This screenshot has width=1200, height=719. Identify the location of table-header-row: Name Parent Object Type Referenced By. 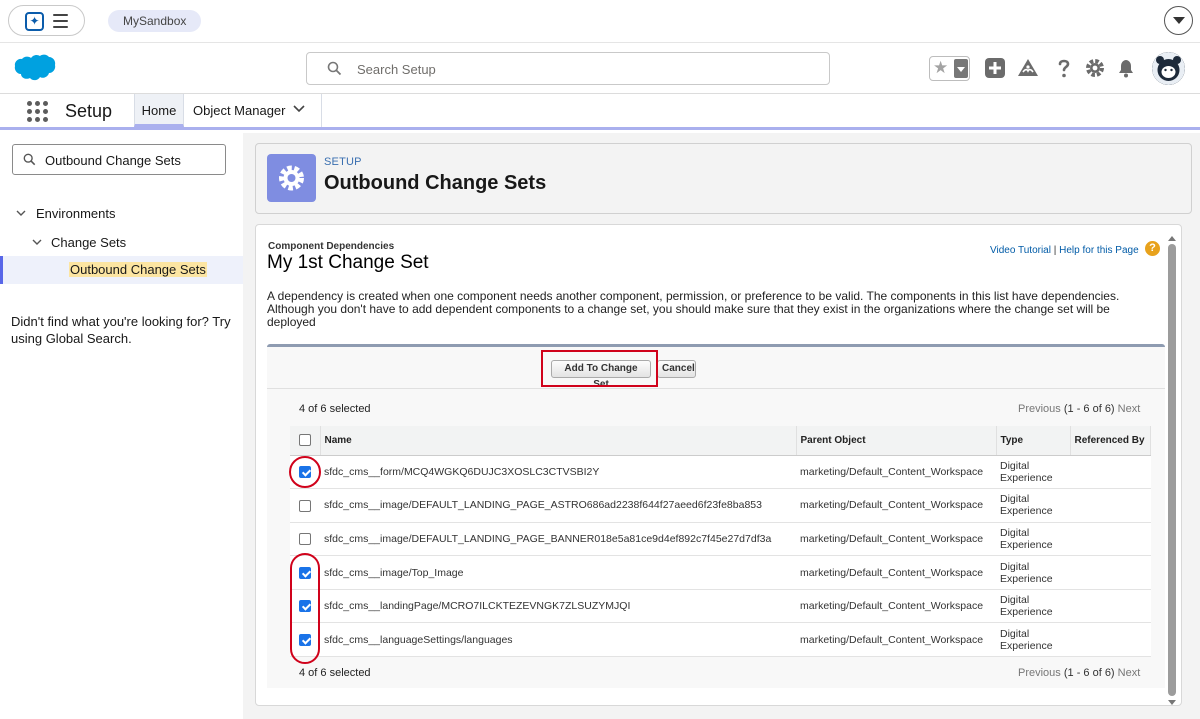
(720, 441).